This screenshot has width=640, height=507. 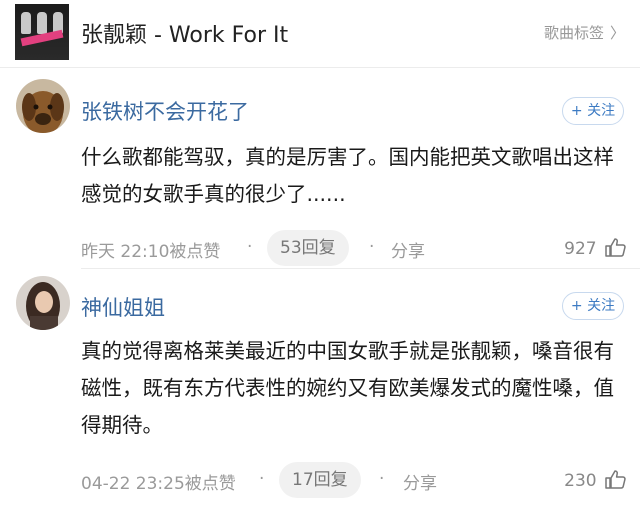 What do you see at coordinates (320, 480) in the screenshot?
I see `reply-button: 17回复` at bounding box center [320, 480].